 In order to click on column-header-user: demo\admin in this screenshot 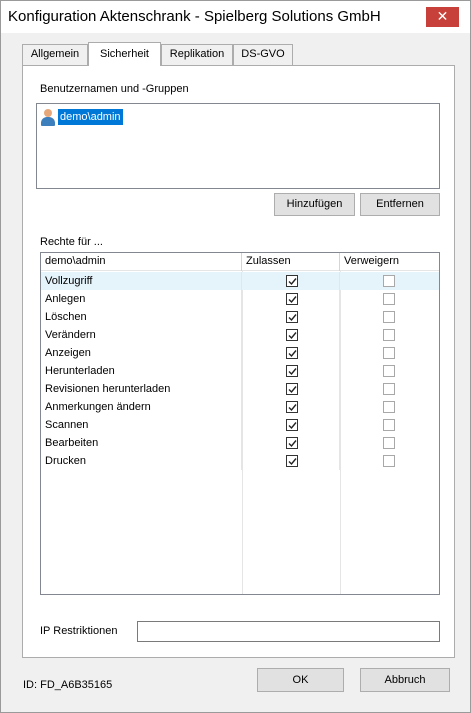, I will do `click(141, 262)`.